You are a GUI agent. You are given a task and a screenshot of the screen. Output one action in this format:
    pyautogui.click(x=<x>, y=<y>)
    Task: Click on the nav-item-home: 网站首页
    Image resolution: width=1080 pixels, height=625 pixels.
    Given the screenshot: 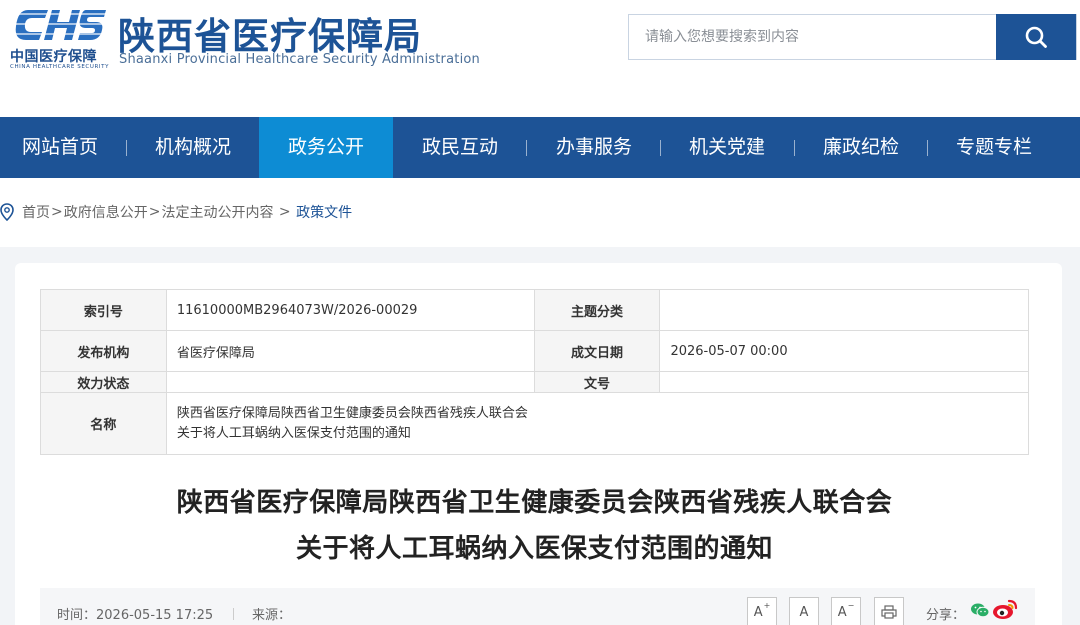 What is the action you would take?
    pyautogui.click(x=60, y=147)
    